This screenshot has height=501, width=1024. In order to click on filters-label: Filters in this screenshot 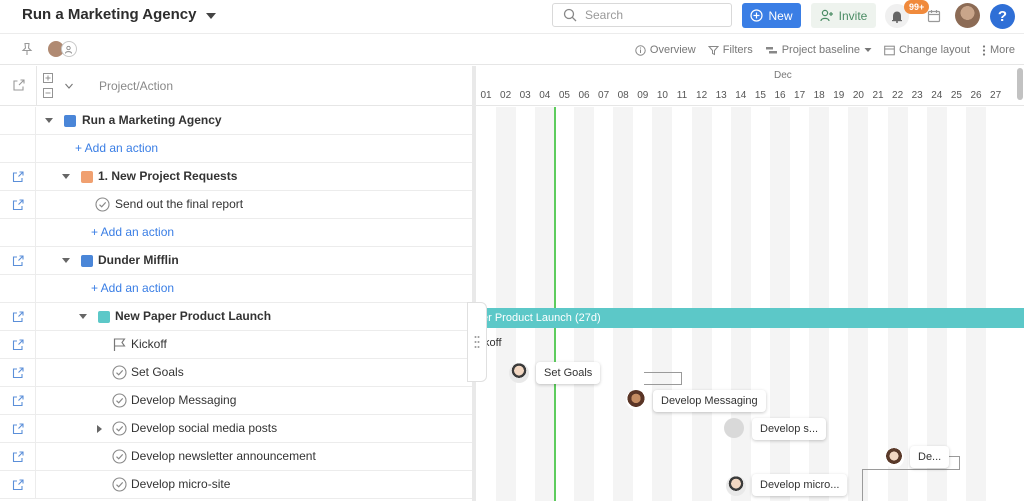, I will do `click(737, 50)`.